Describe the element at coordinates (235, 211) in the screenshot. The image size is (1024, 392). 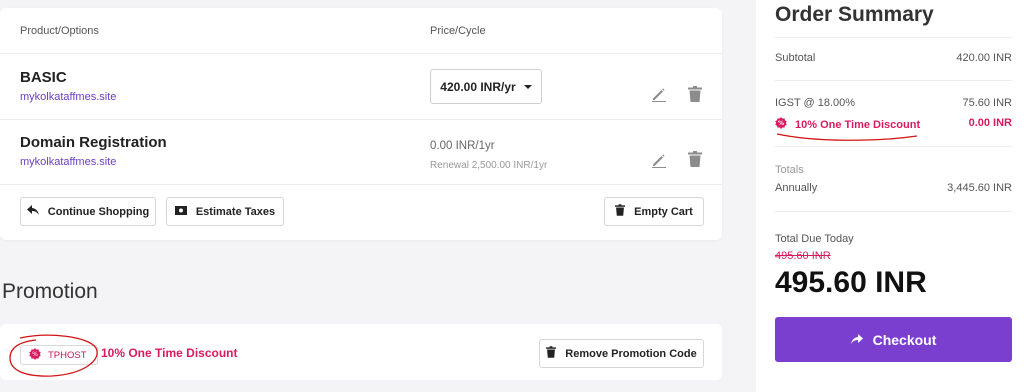
I see `estimate-taxes-label: Estimate Taxes` at that location.